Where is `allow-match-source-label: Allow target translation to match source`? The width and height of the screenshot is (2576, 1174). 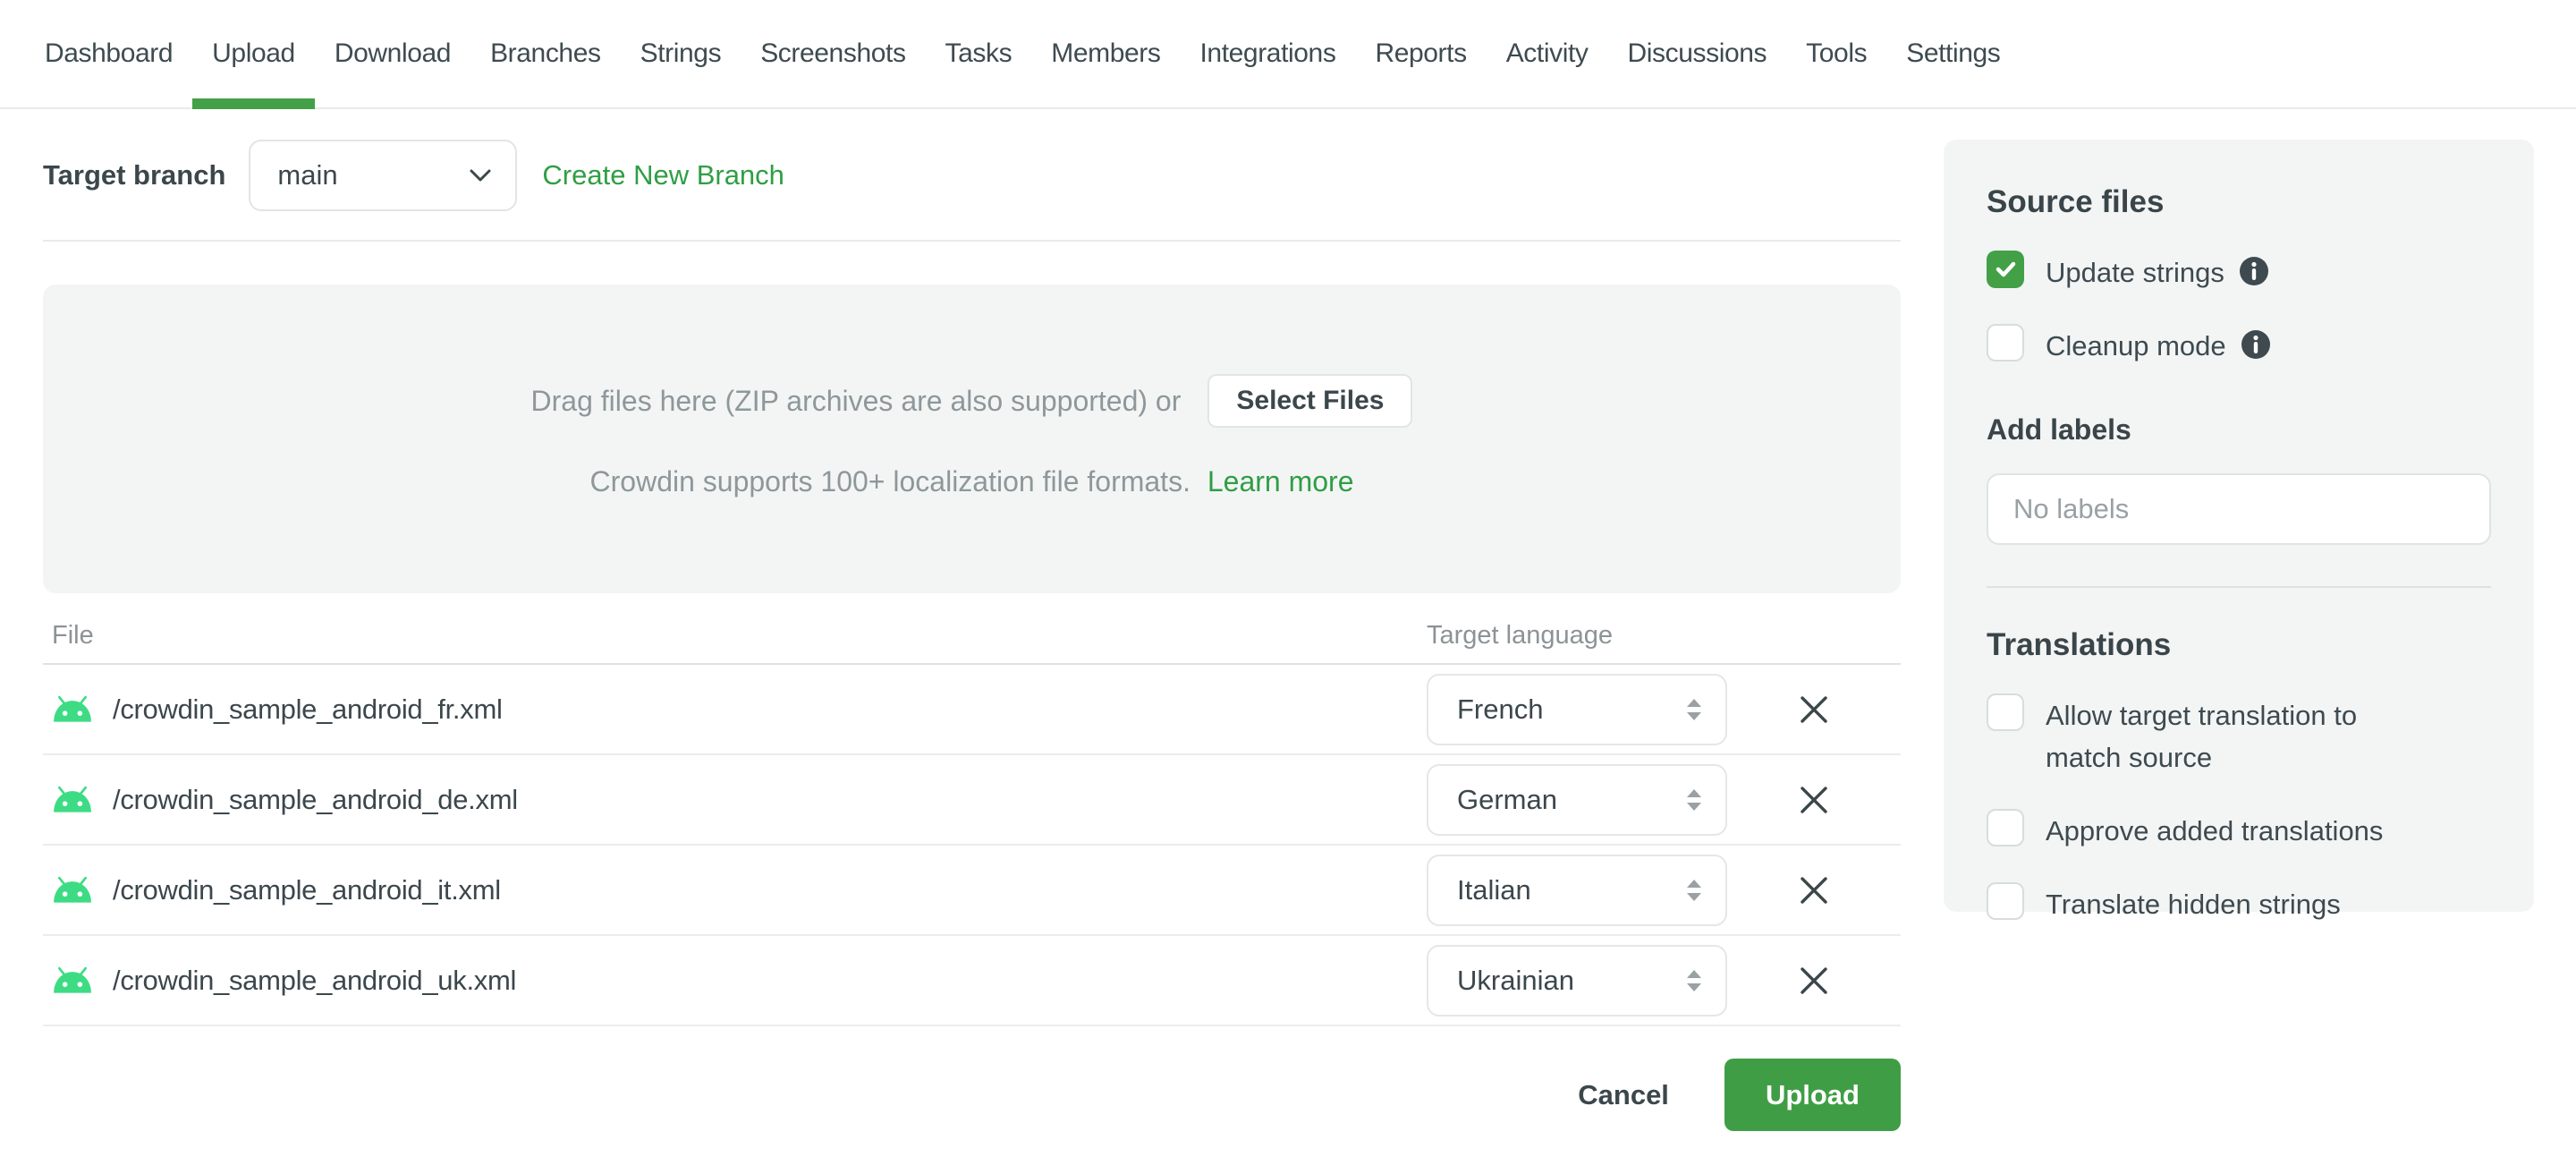
allow-match-source-label: Allow target translation to match source is located at coordinates (2202, 736).